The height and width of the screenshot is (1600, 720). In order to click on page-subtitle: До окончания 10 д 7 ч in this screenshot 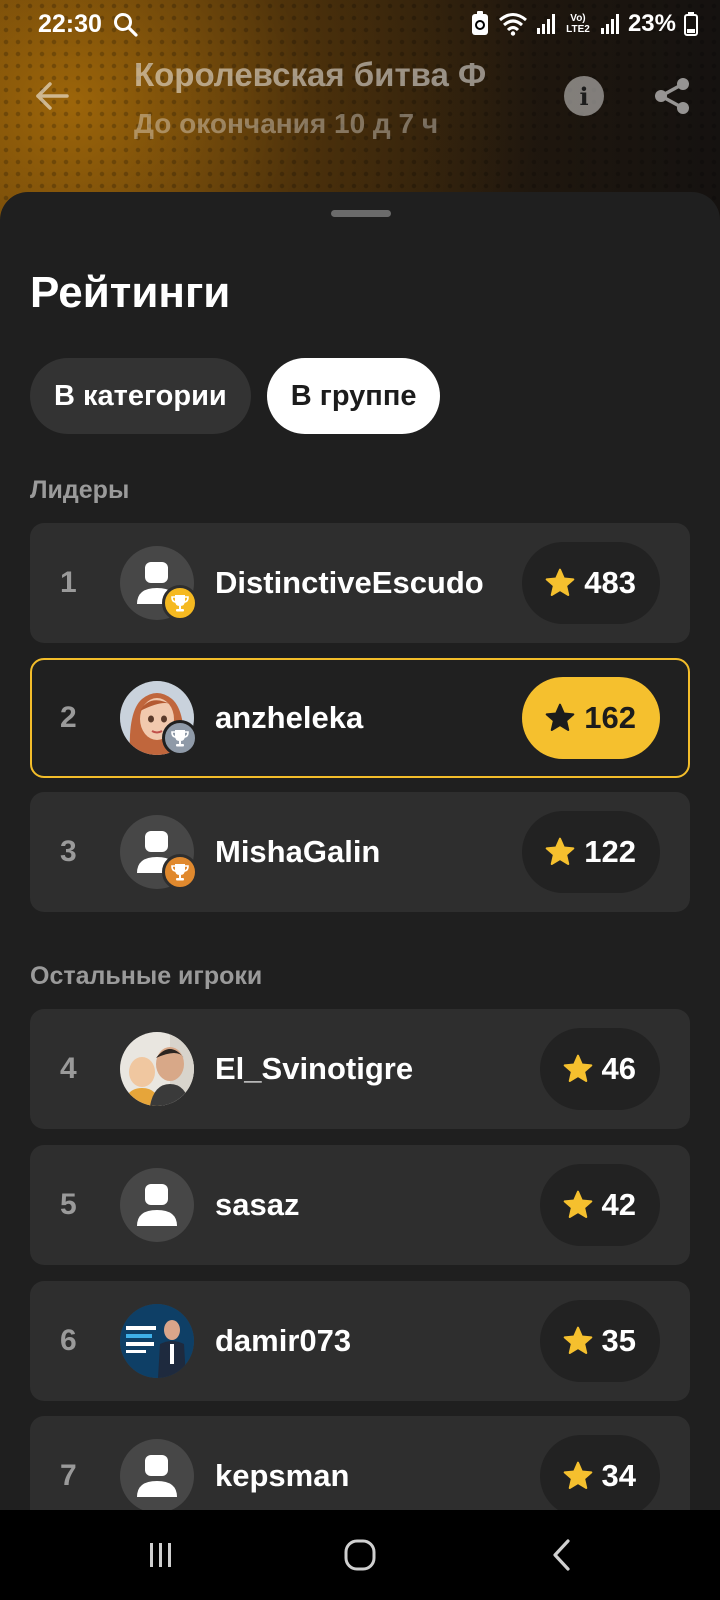, I will do `click(286, 123)`.